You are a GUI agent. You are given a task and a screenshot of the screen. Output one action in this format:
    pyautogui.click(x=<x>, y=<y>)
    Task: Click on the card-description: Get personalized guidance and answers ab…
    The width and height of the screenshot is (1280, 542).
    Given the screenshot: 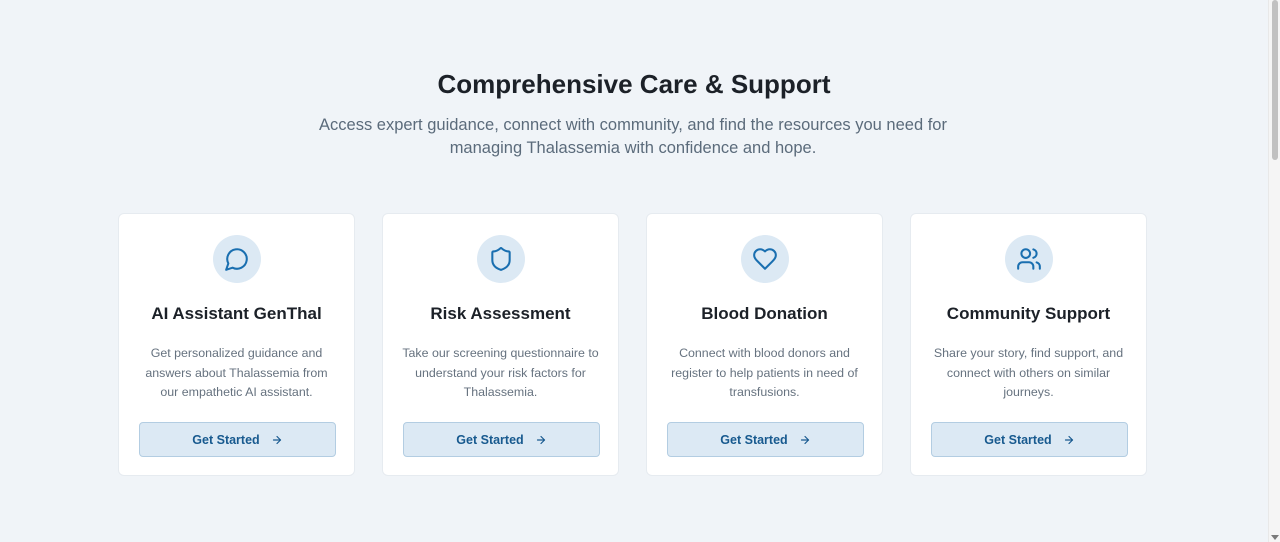 What is the action you would take?
    pyautogui.click(x=236, y=372)
    